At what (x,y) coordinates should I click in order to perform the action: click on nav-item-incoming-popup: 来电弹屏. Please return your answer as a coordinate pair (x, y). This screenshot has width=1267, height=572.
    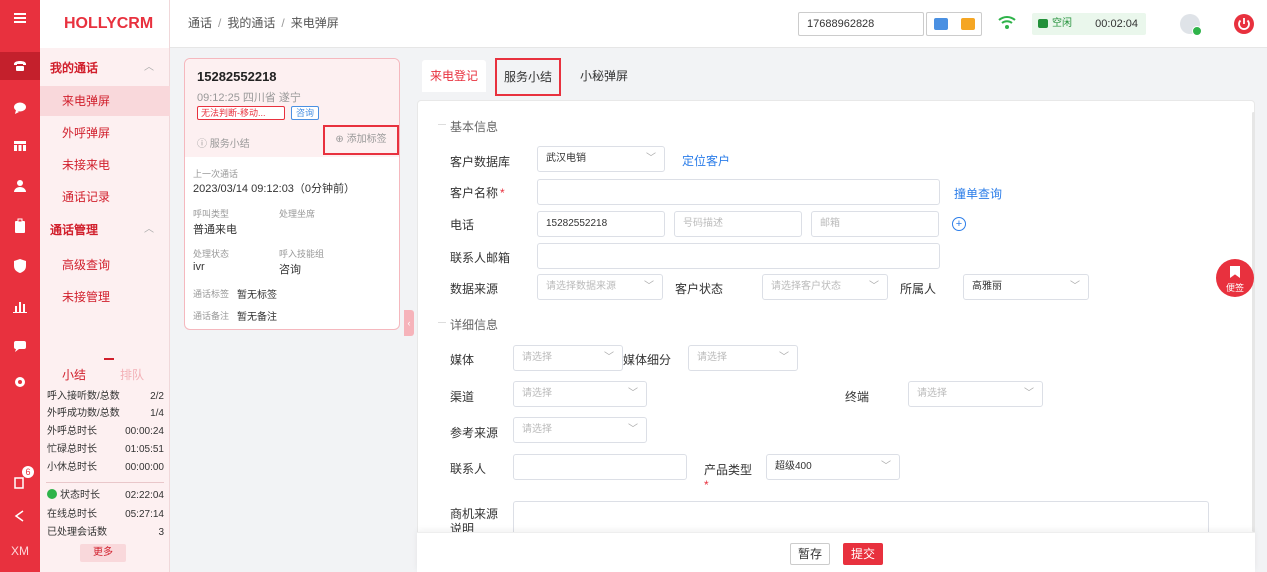
    Looking at the image, I should click on (105, 101).